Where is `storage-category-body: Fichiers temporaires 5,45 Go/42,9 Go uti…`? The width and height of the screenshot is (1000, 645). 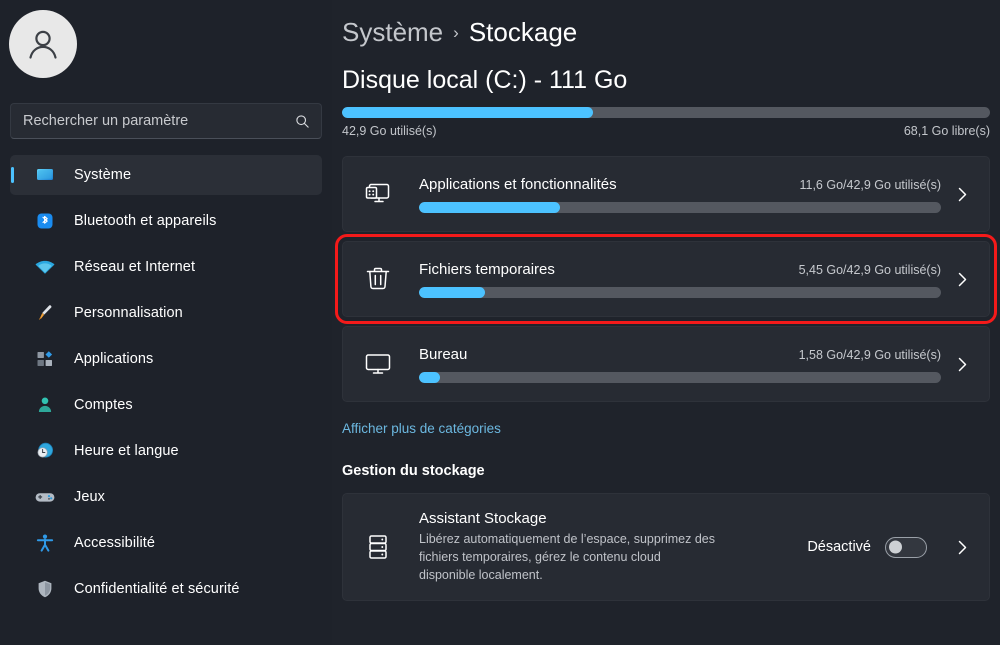 storage-category-body: Fichiers temporaires 5,45 Go/42,9 Go uti… is located at coordinates (680, 279).